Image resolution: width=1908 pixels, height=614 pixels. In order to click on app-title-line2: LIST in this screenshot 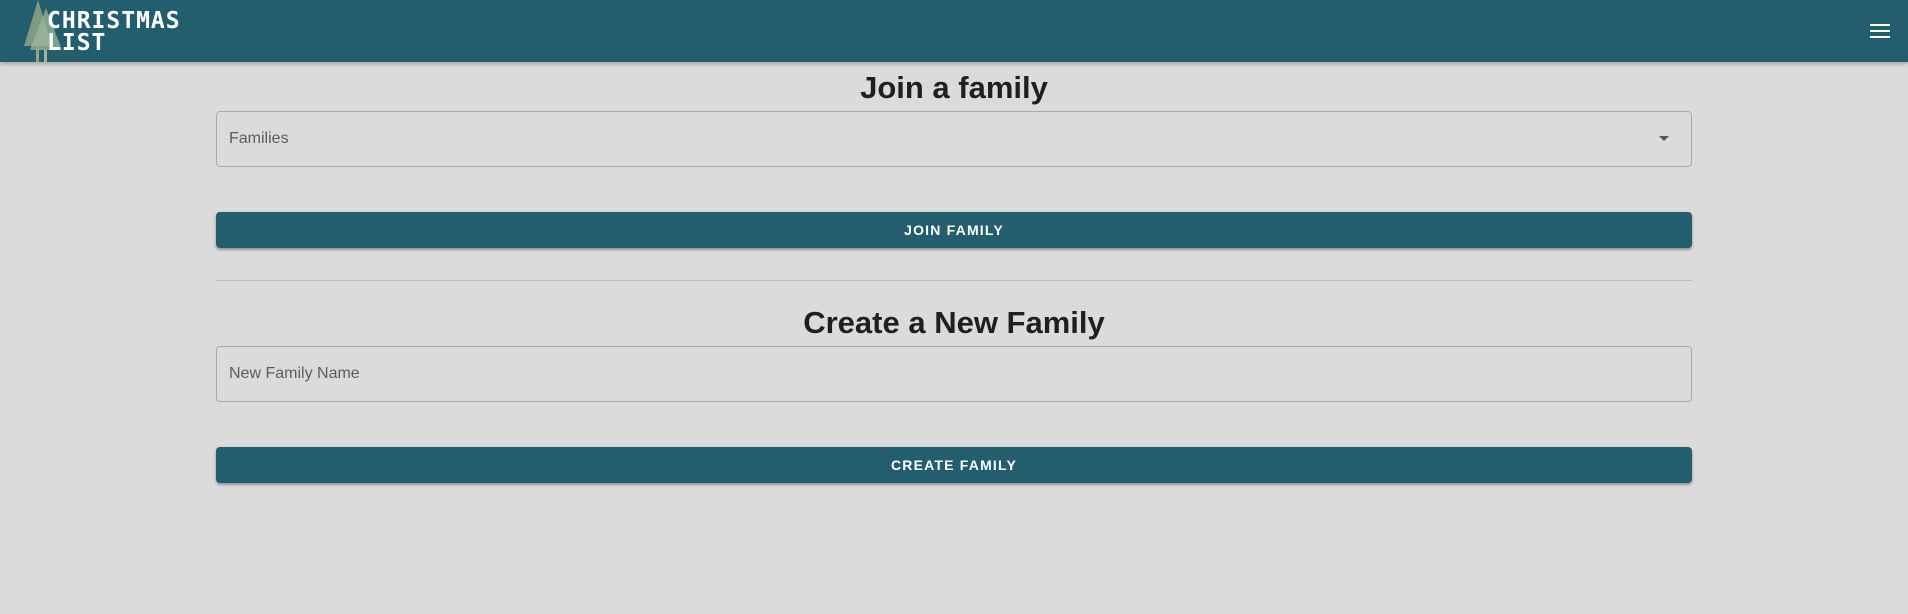, I will do `click(77, 43)`.